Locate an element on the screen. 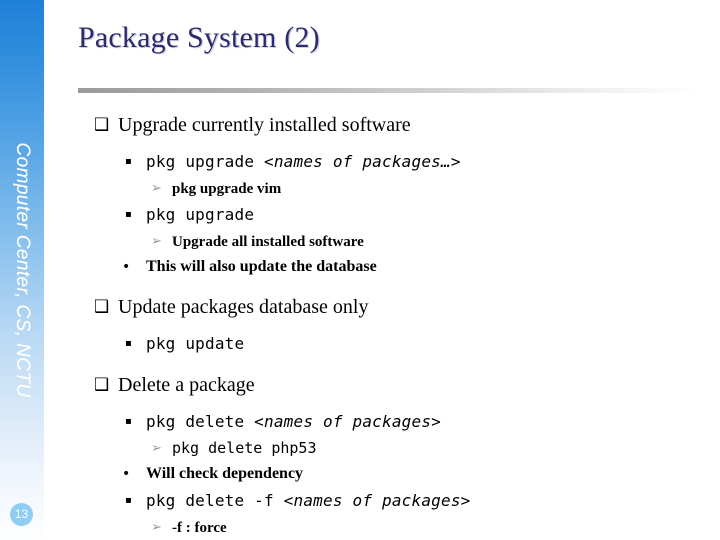 This screenshot has height=540, width=720. outline-heading: ❑ Delete a package is located at coordinates (360, 385).